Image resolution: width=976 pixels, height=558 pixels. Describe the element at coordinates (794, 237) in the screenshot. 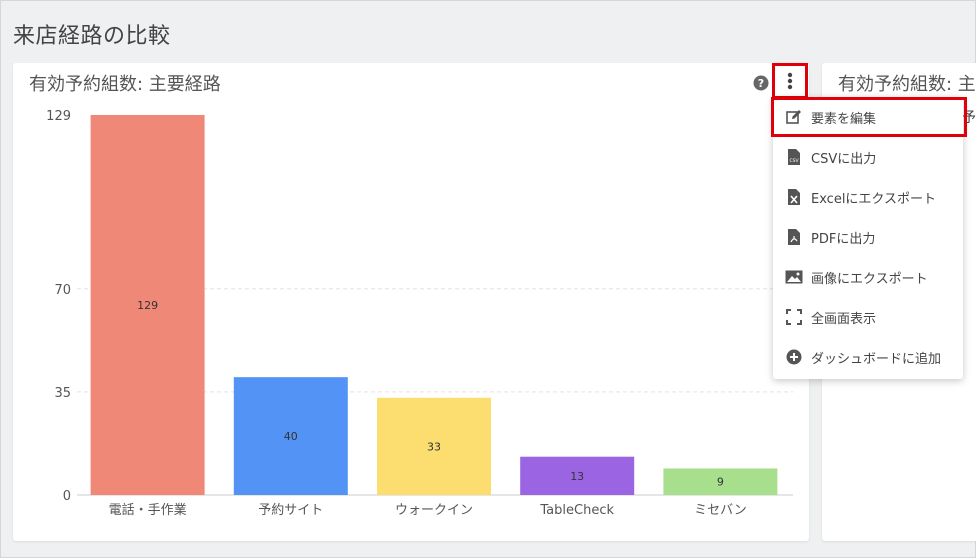

I see `pdf-file-icon` at that location.